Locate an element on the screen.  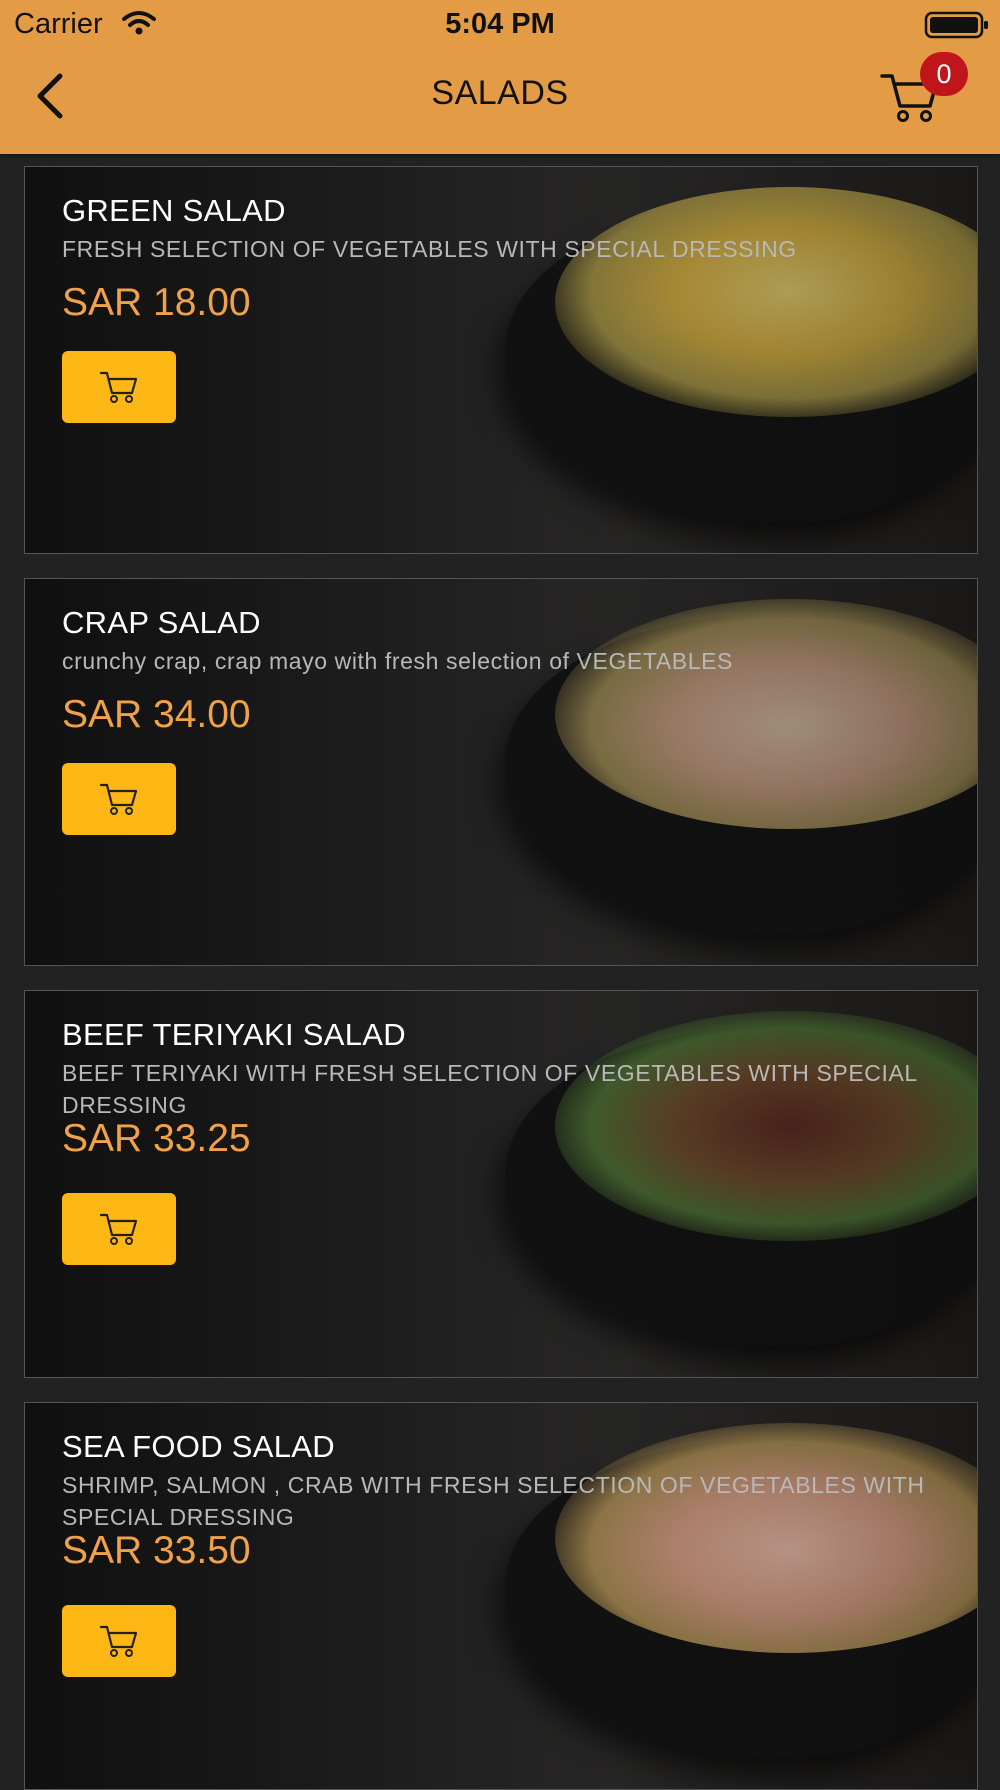
item-price: SAR 18.00 is located at coordinates (156, 302).